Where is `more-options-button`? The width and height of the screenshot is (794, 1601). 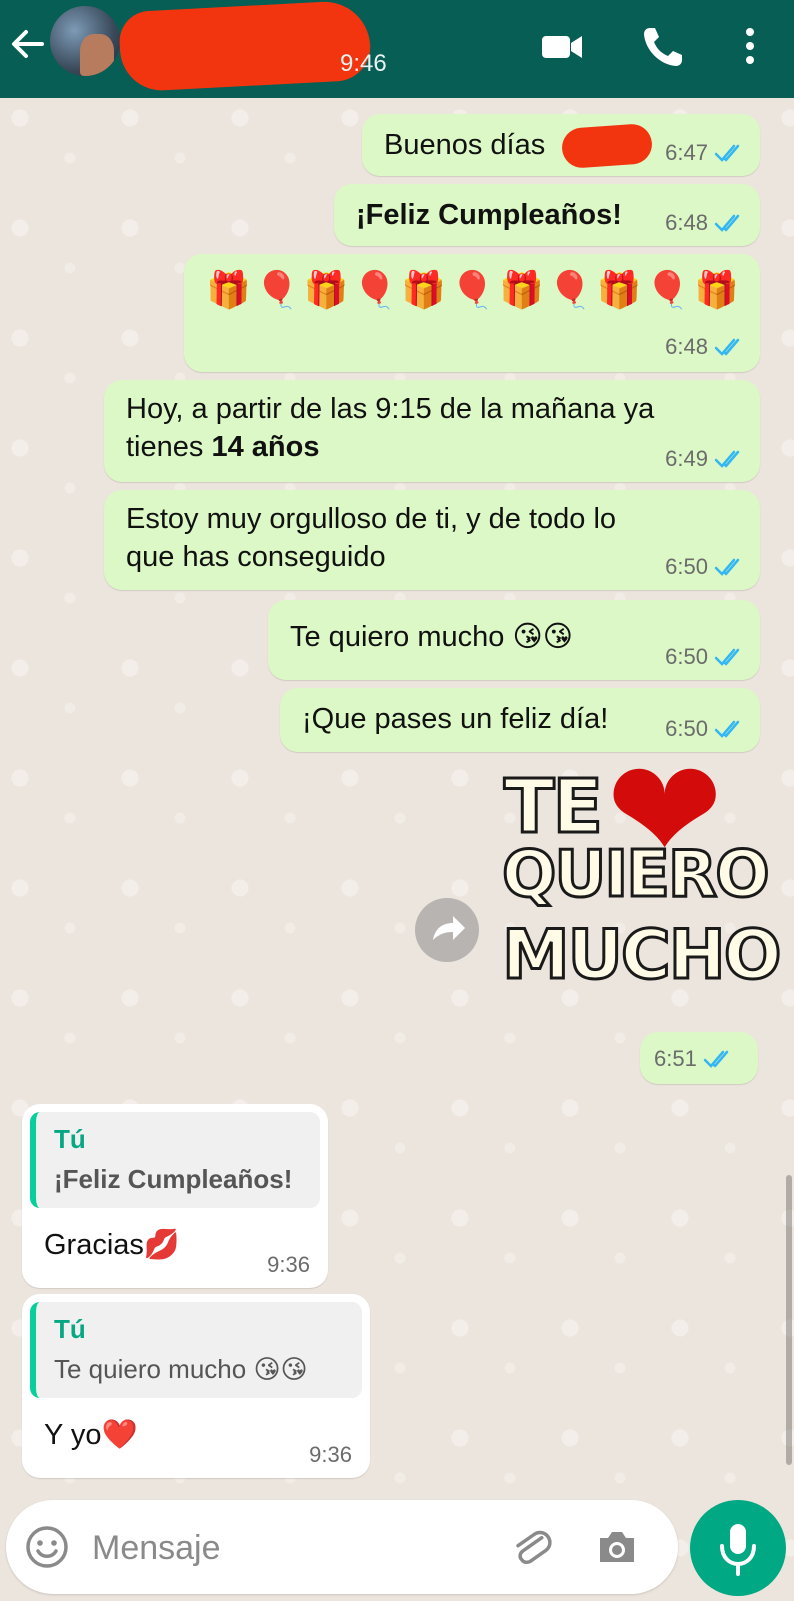 more-options-button is located at coordinates (755, 47).